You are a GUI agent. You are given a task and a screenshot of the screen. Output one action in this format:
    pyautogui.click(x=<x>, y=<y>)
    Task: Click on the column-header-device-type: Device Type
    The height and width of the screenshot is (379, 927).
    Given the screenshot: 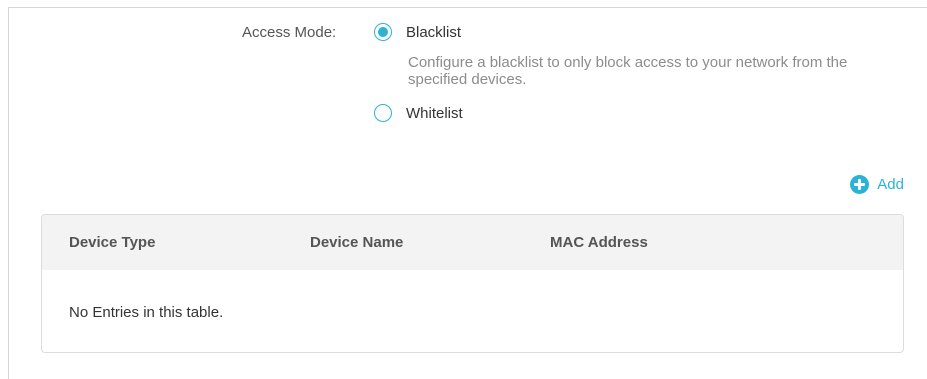 What is the action you would take?
    pyautogui.click(x=112, y=242)
    